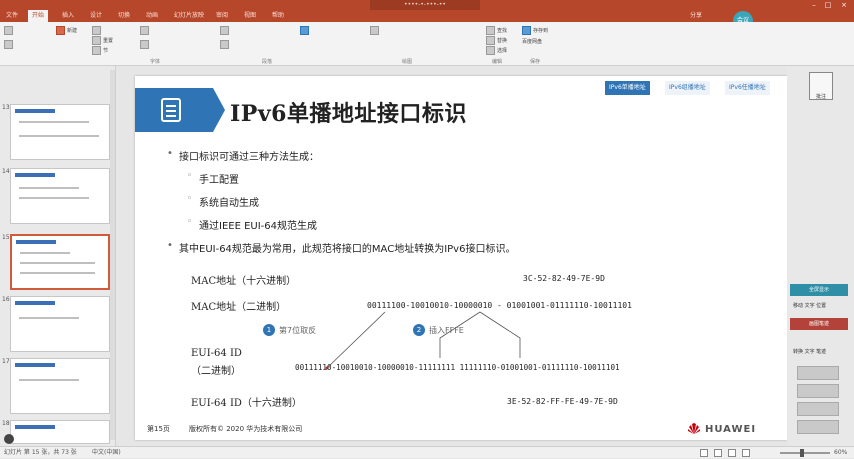  What do you see at coordinates (562, 401) in the screenshot?
I see `eui-hex-value: 3E-52-82-FF-FE-49-7E-9D` at bounding box center [562, 401].